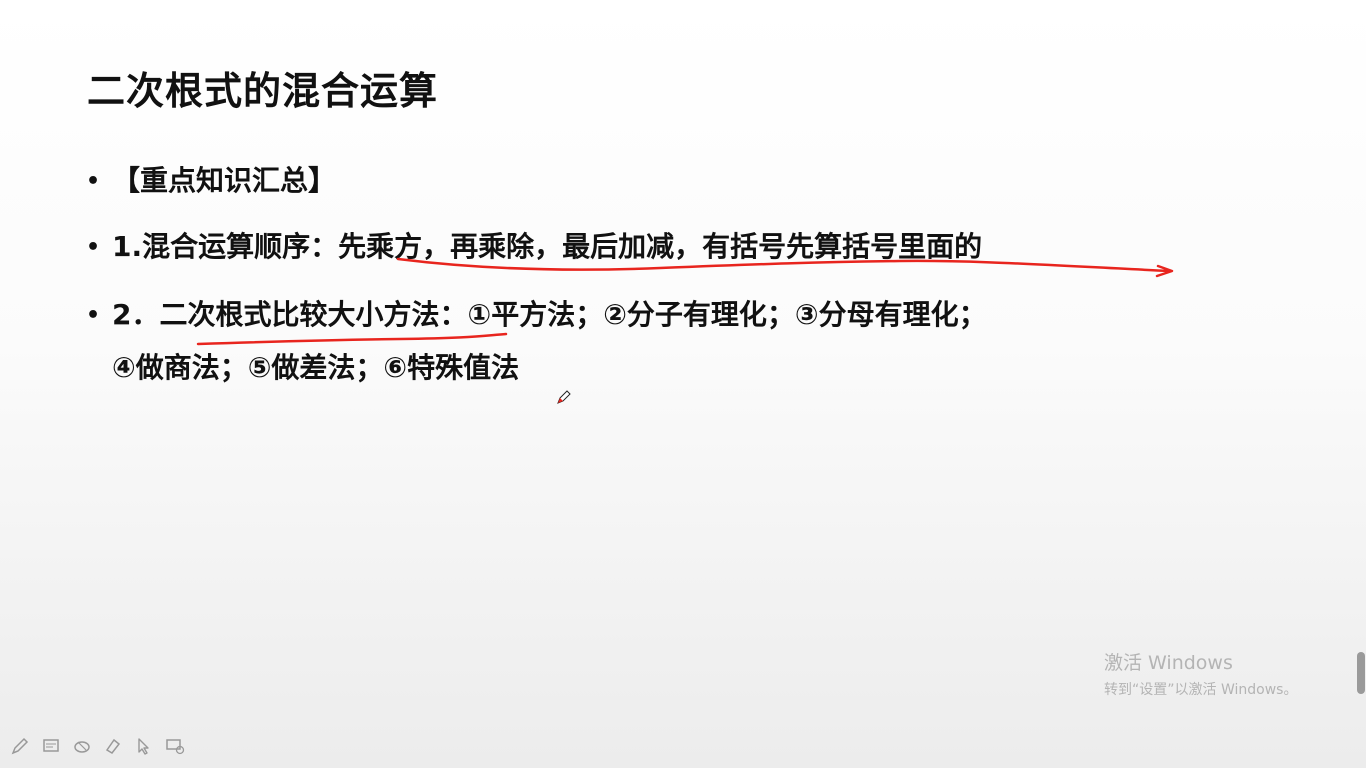  Describe the element at coordinates (50, 746) in the screenshot. I see `screen-icon` at that location.